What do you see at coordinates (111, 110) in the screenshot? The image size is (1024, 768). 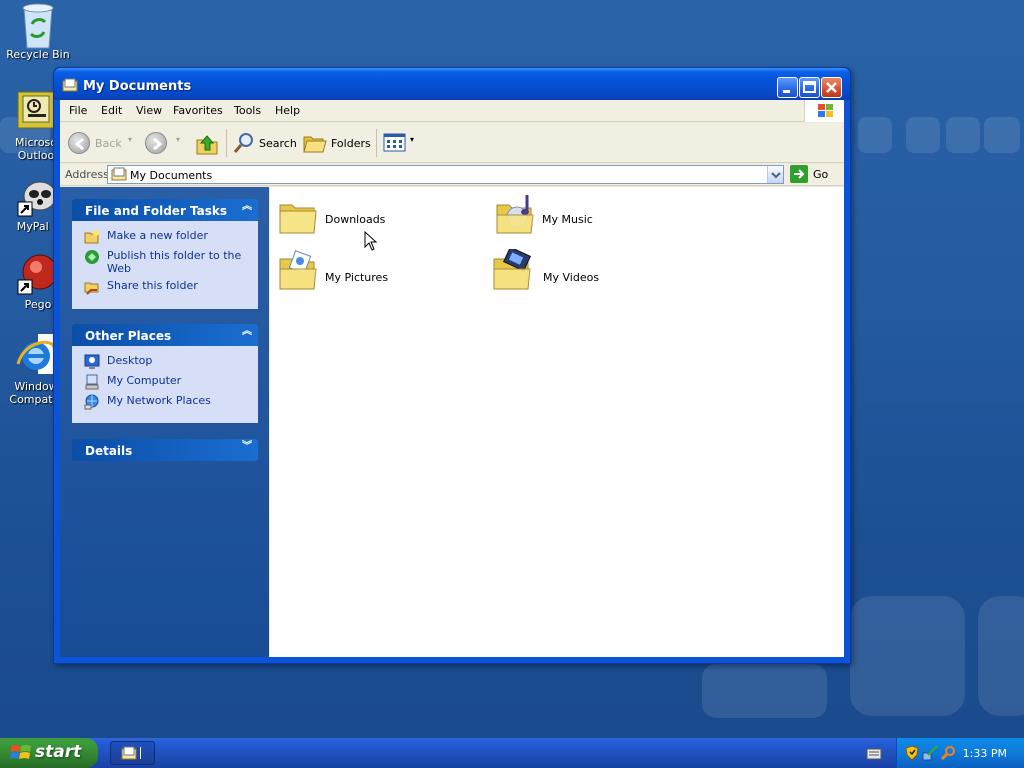 I see `menu-edit: Edit` at bounding box center [111, 110].